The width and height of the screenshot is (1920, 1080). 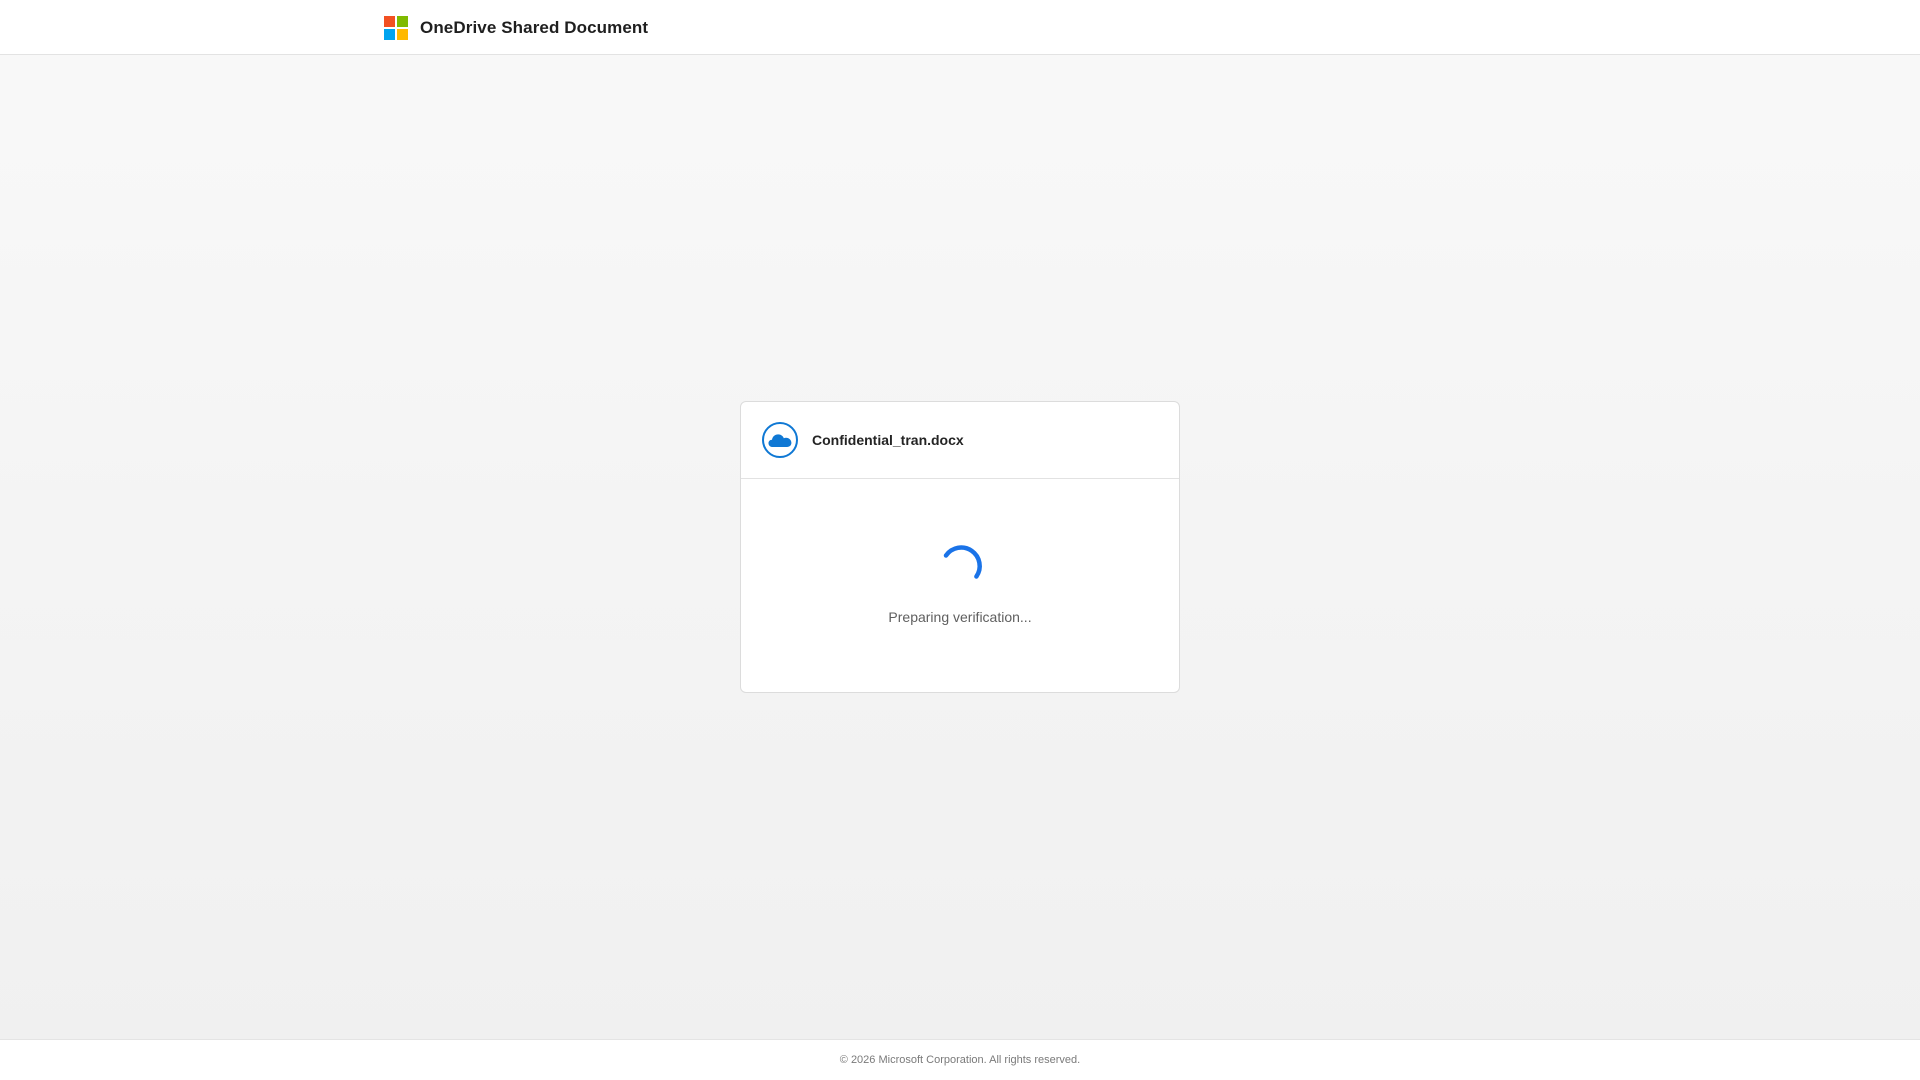 What do you see at coordinates (888, 440) in the screenshot?
I see `file-name: Confidential_tran.docx` at bounding box center [888, 440].